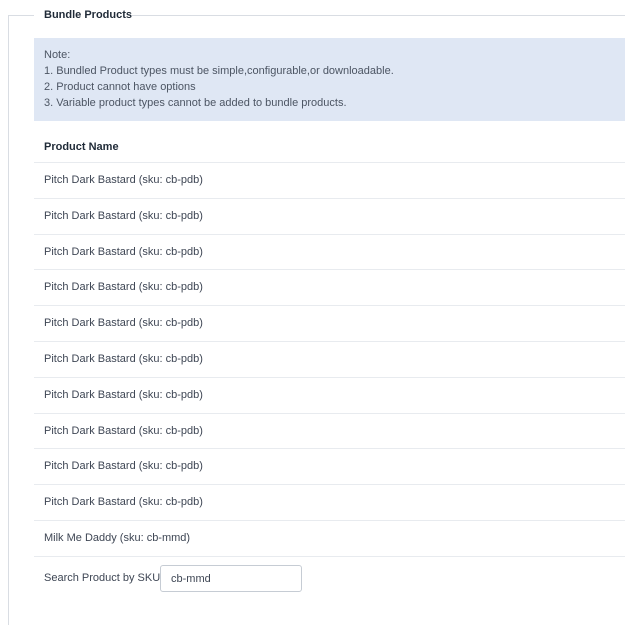 This screenshot has height=625, width=625. I want to click on search-sku-label: Search Product by SKU, so click(102, 578).